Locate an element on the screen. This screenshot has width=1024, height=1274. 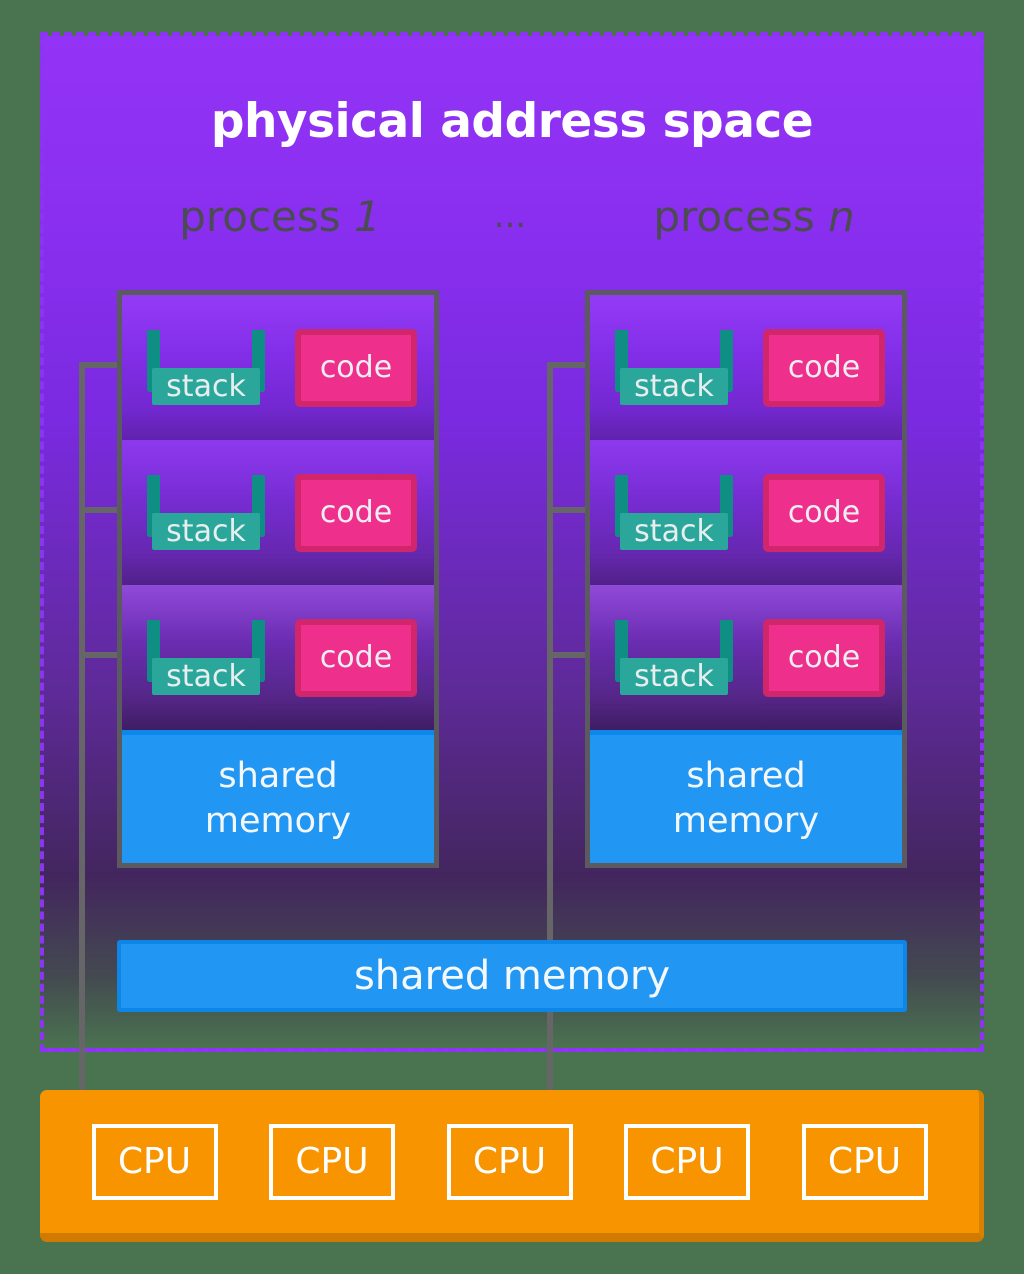
thread-connector-stub-pn-t3 is located at coordinates (568, 655).